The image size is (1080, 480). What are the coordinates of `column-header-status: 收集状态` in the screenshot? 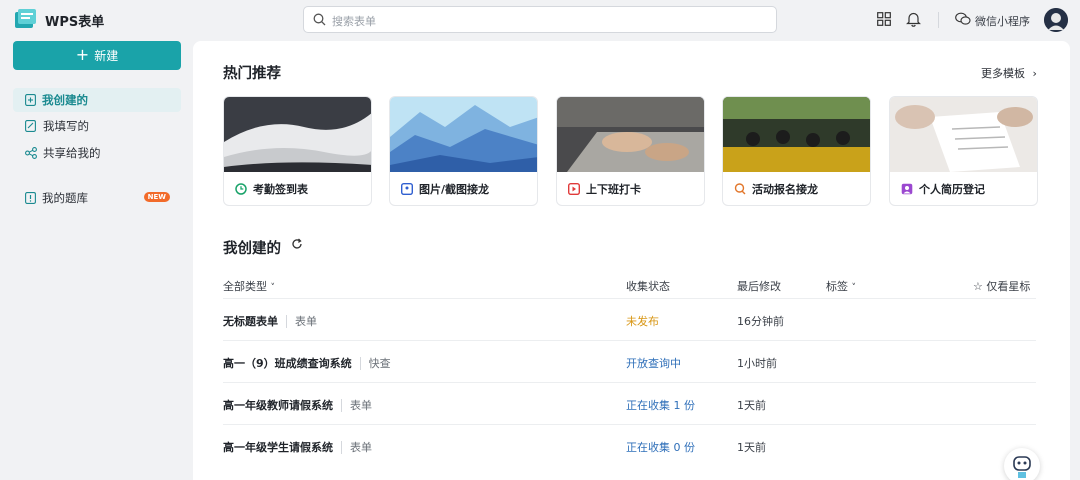 It's located at (648, 286).